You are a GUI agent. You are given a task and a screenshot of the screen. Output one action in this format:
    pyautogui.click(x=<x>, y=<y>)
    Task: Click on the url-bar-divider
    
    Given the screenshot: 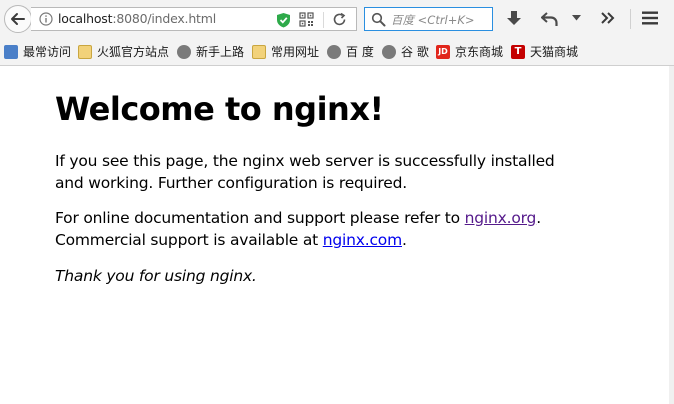 What is the action you would take?
    pyautogui.click(x=323, y=20)
    